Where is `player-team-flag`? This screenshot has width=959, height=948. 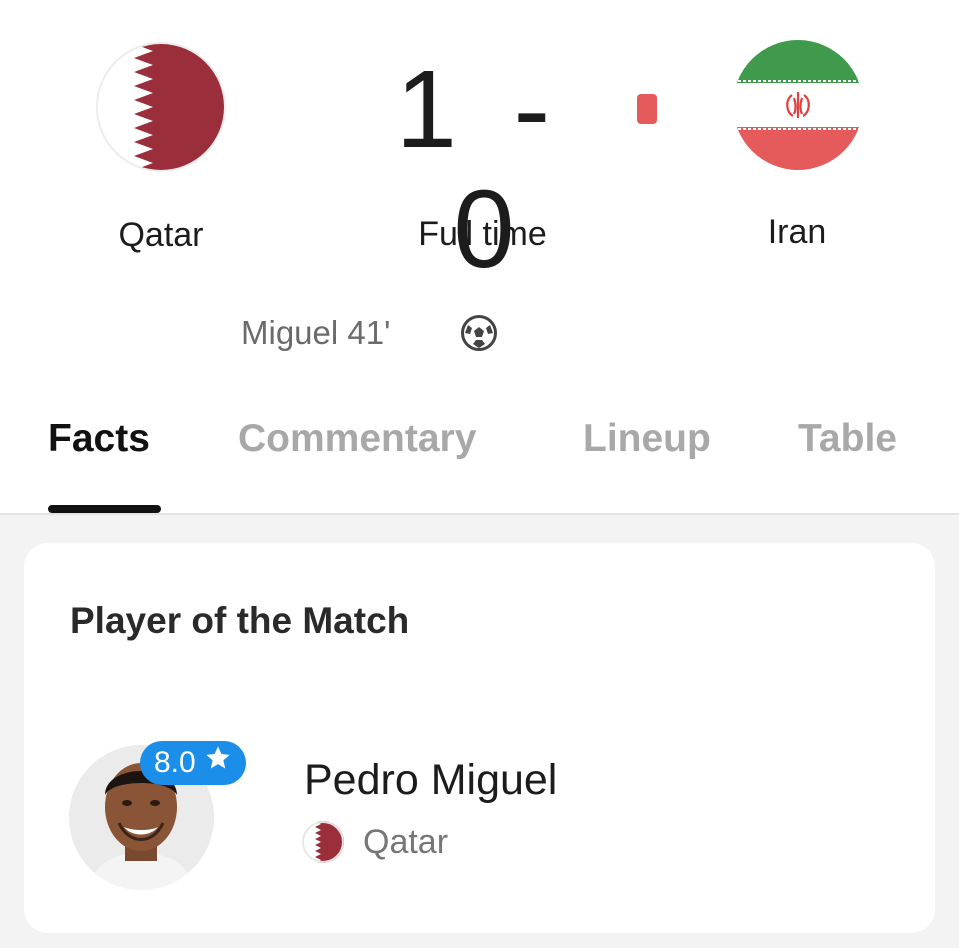 player-team-flag is located at coordinates (323, 842).